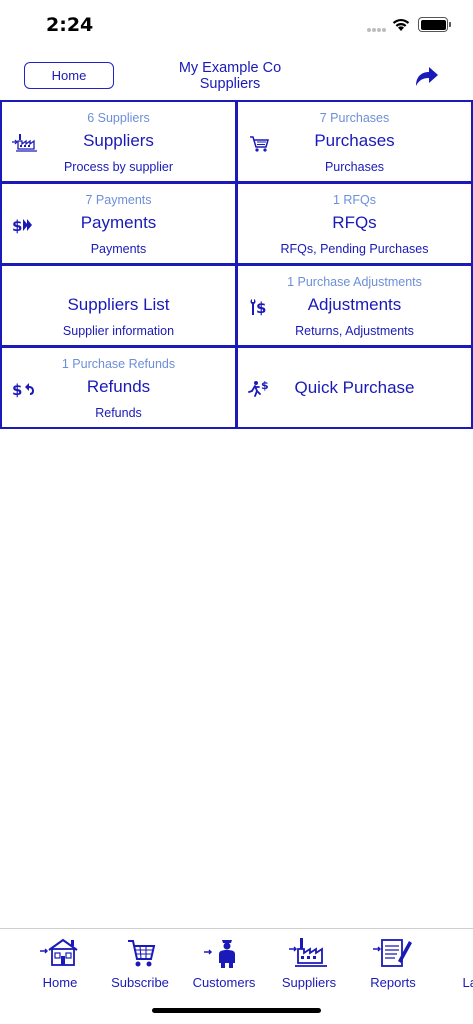 This screenshot has width=473, height=1024. What do you see at coordinates (118, 200) in the screenshot?
I see `tile-count: 7 Payments` at bounding box center [118, 200].